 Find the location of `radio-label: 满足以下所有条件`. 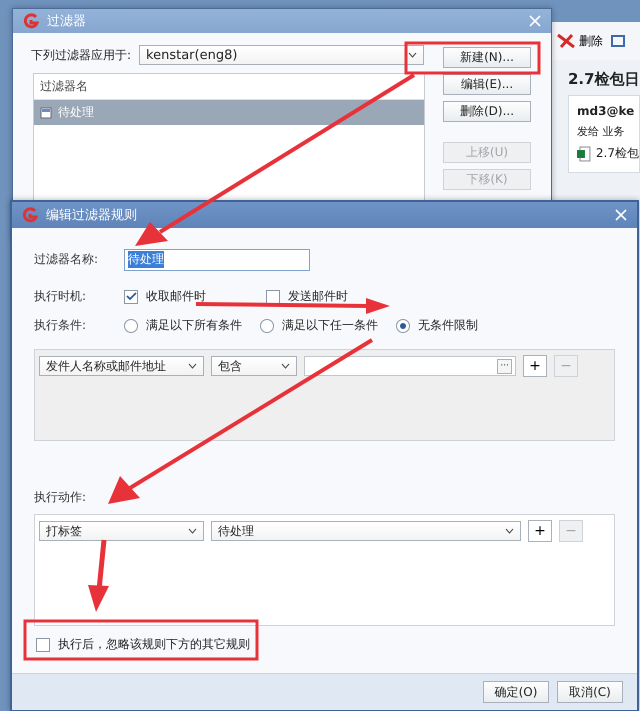

radio-label: 满足以下所有条件 is located at coordinates (194, 325).